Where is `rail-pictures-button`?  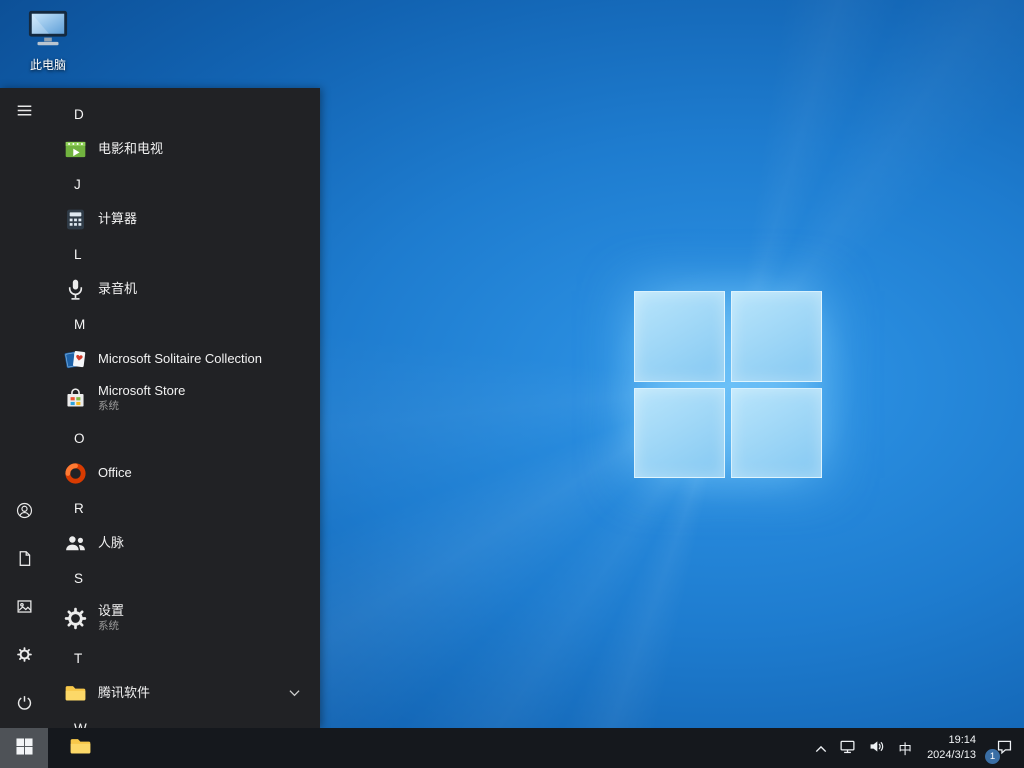
rail-pictures-button is located at coordinates (24, 608).